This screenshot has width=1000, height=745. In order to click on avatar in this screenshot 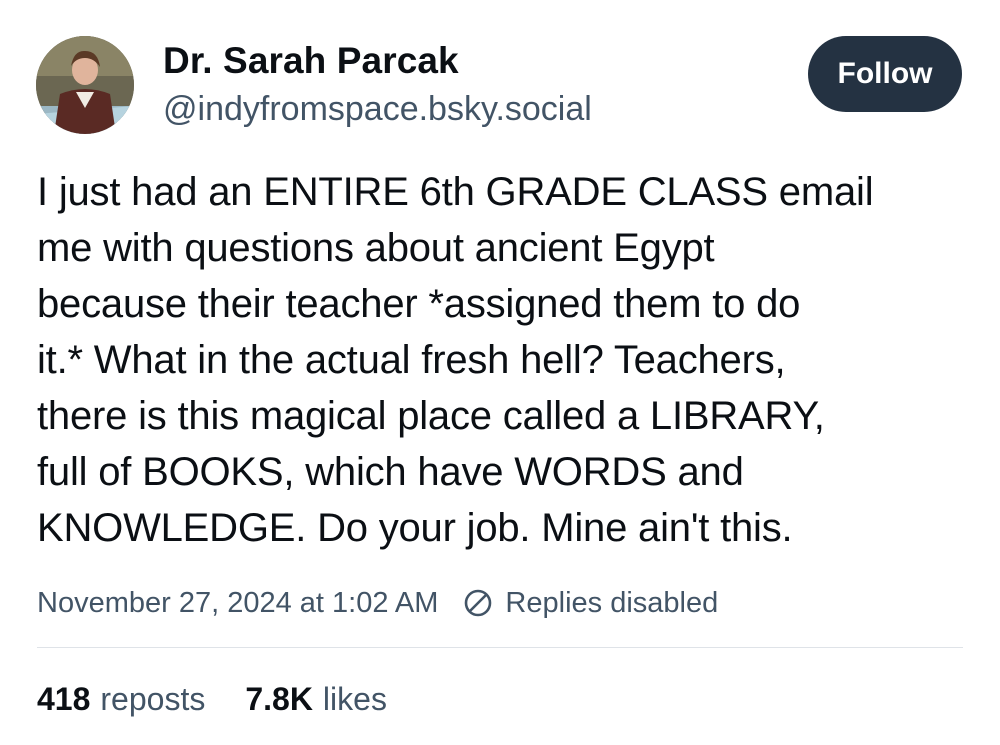, I will do `click(85, 85)`.